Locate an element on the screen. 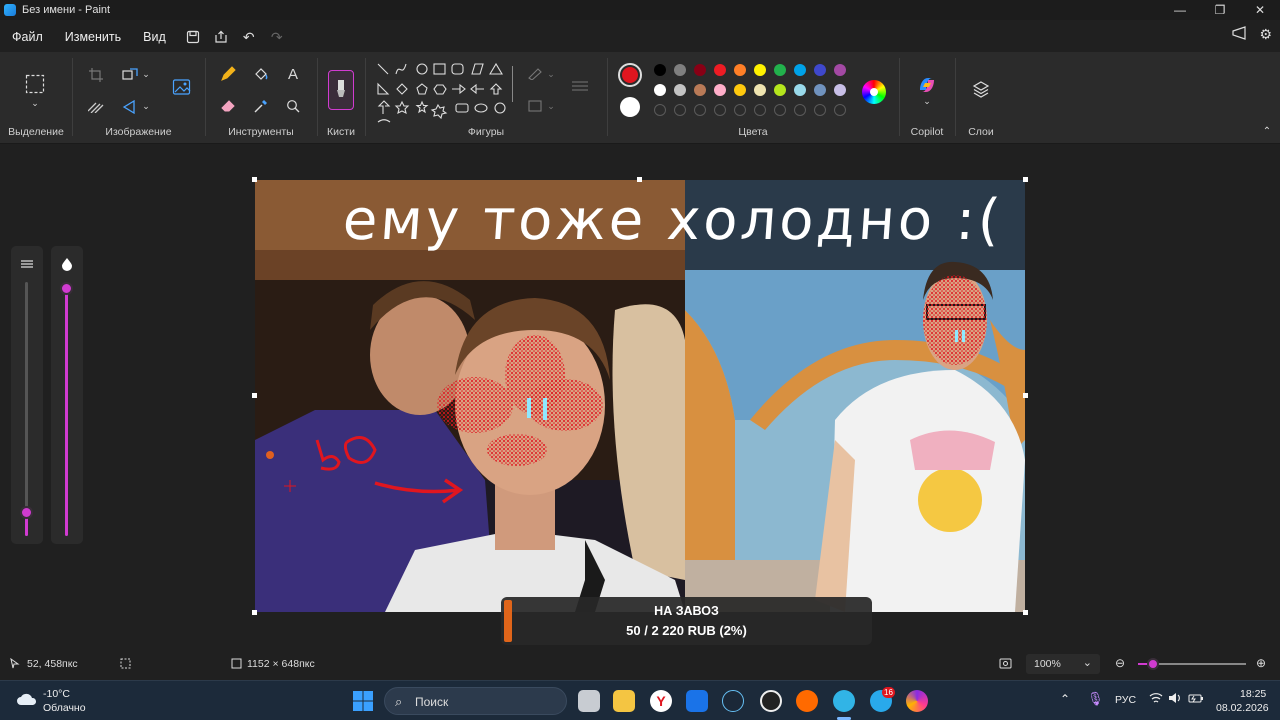  magnifier-icon is located at coordinates (293, 106).